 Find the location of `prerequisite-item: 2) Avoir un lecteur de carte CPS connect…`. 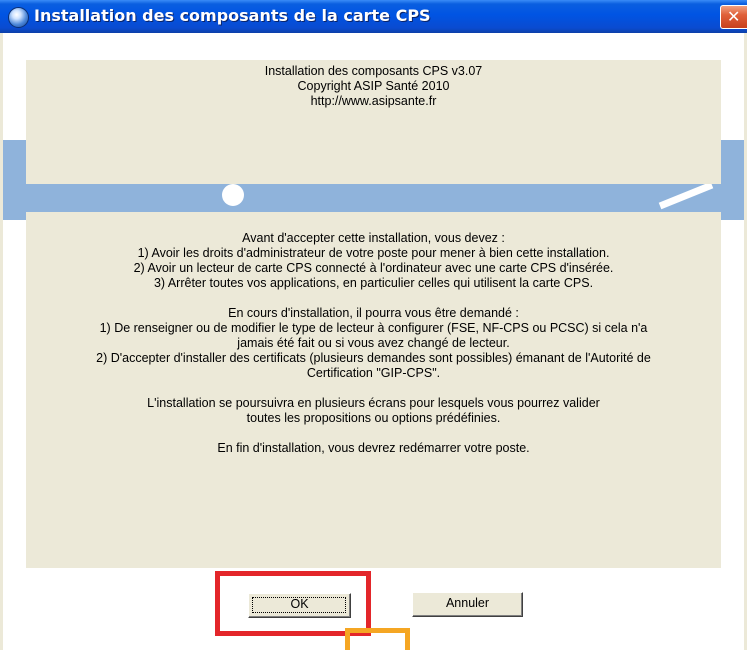

prerequisite-item: 2) Avoir un lecteur de carte CPS connect… is located at coordinates (373, 268).